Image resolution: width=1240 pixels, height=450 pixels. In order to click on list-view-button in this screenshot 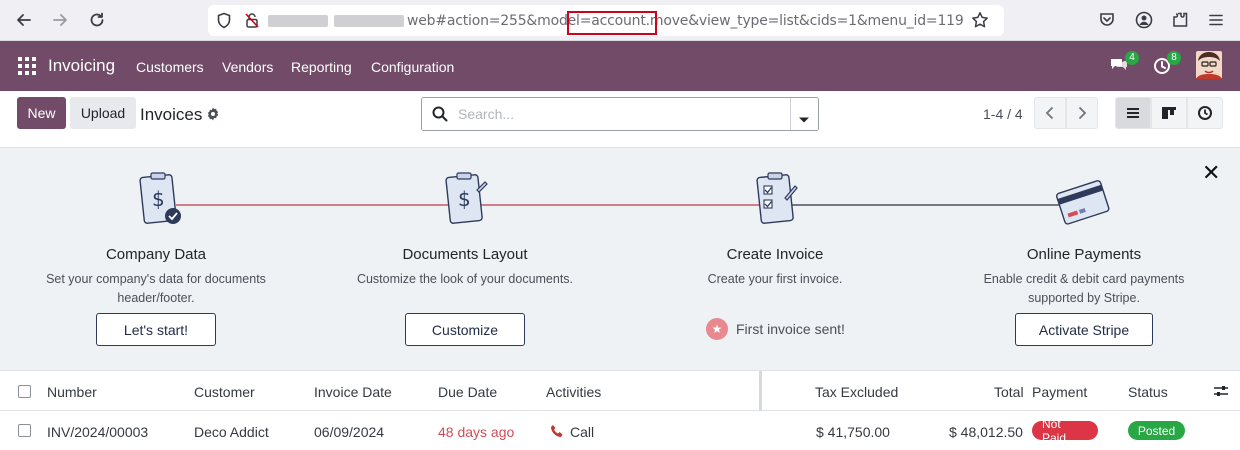, I will do `click(1133, 113)`.